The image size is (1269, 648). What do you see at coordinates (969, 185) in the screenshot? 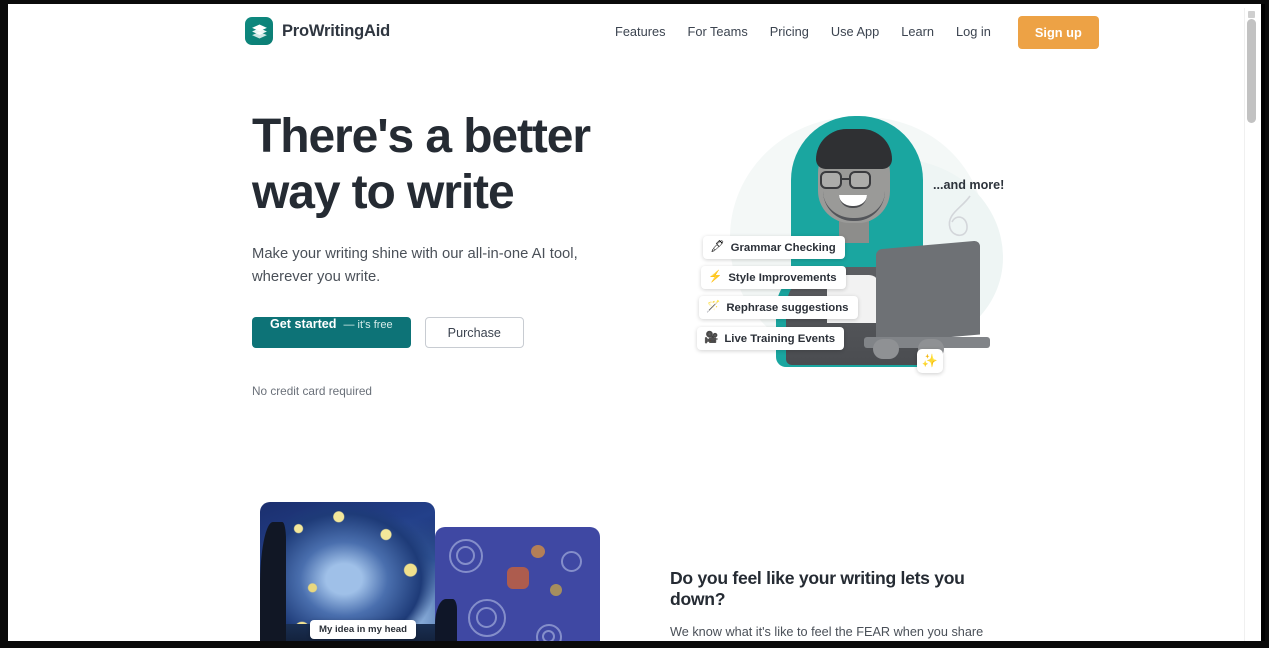
I see `and-more-callout: ...and more!` at bounding box center [969, 185].